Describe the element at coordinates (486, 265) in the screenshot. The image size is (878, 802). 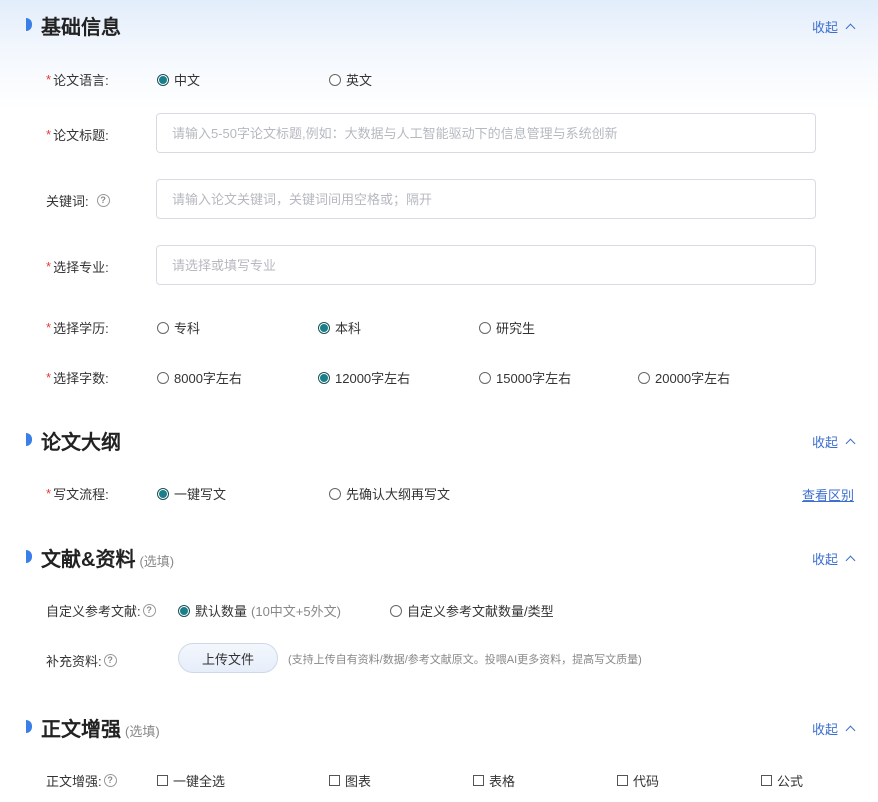
I see `major-input` at that location.